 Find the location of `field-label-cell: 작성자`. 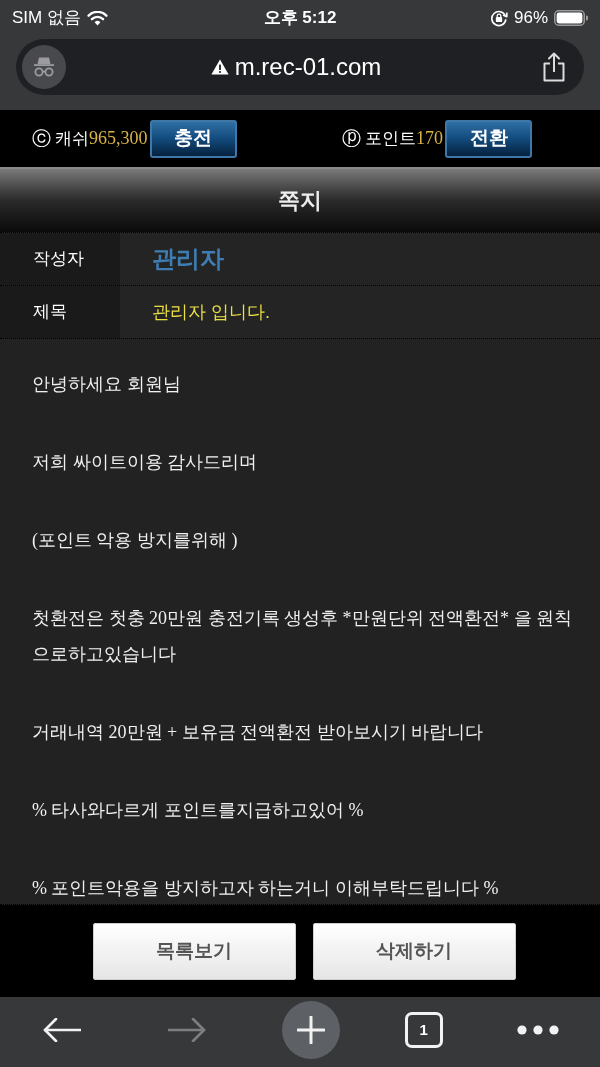

field-label-cell: 작성자 is located at coordinates (60, 259).